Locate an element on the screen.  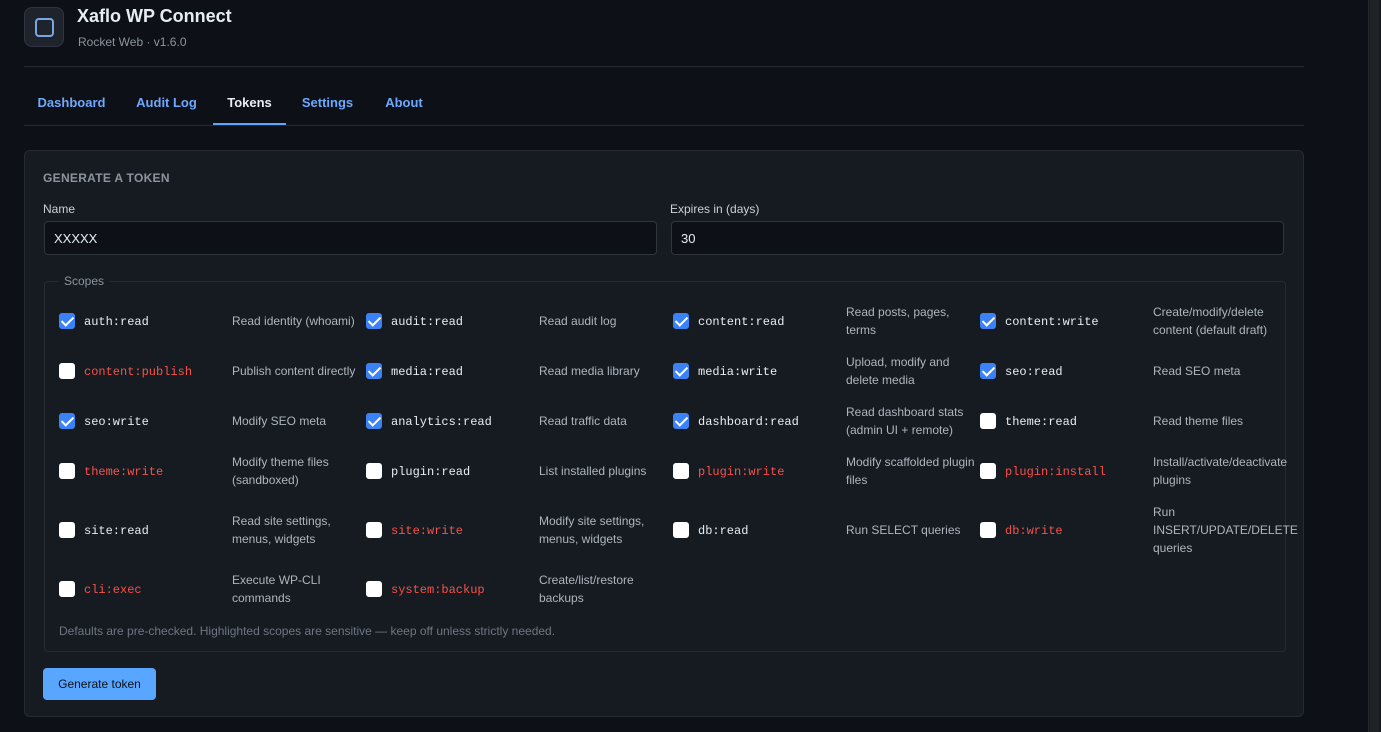
generate-token-button: Generate token is located at coordinates (99, 684).